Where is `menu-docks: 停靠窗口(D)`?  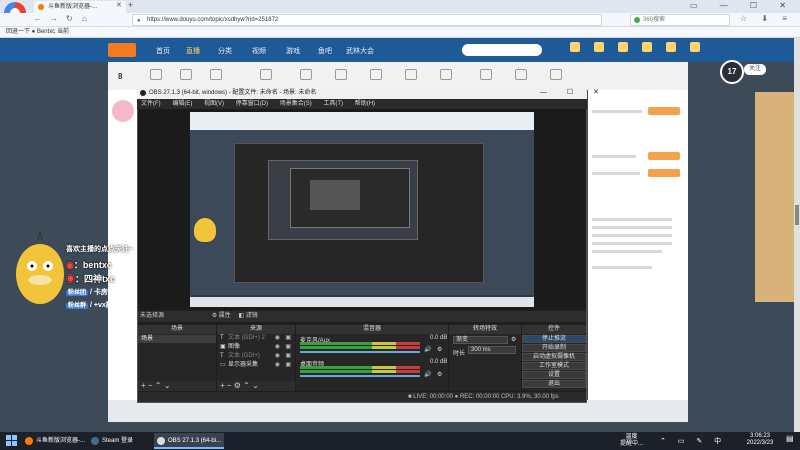
menu-docks: 停靠窗口(D) is located at coordinates (252, 104).